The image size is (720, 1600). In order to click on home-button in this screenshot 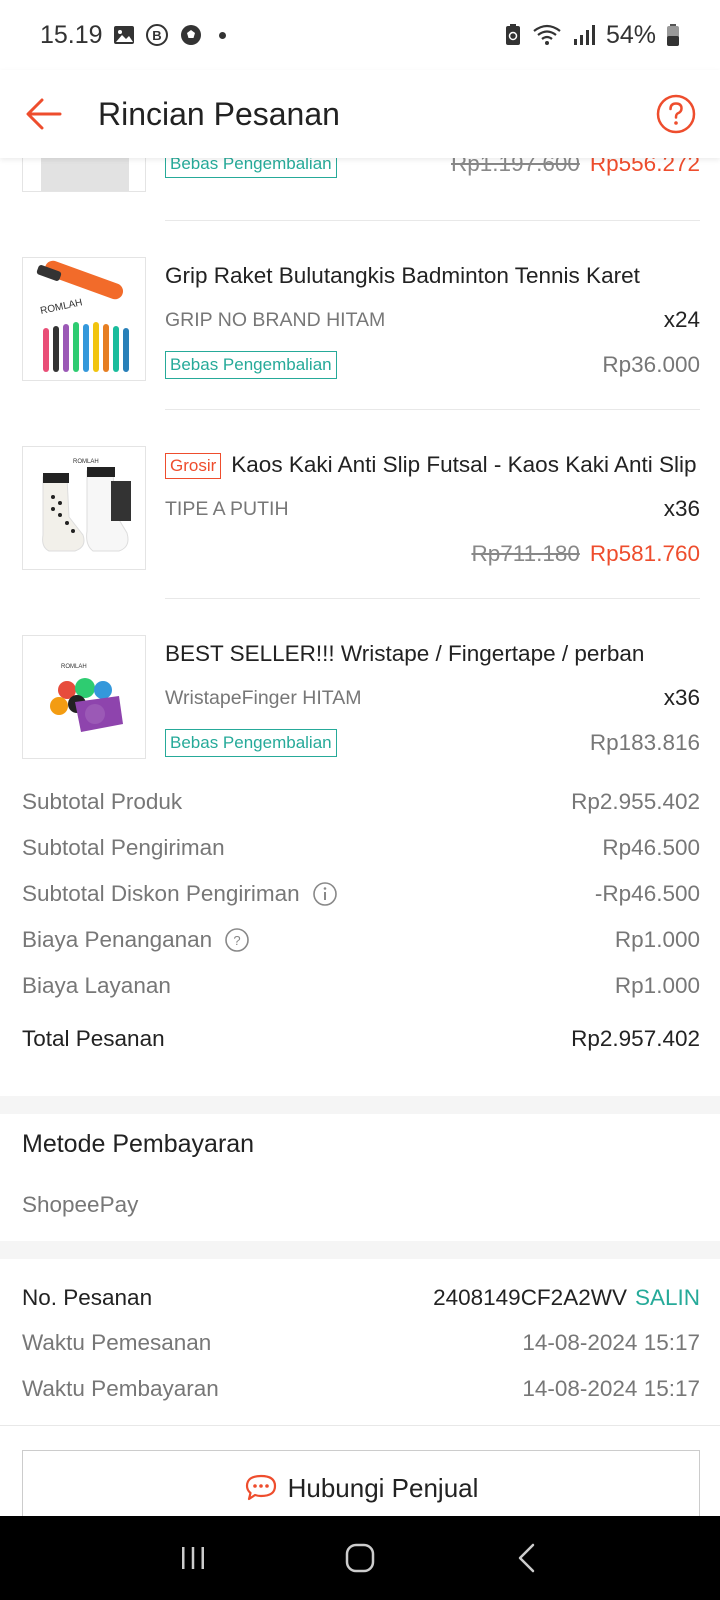, I will do `click(360, 1558)`.